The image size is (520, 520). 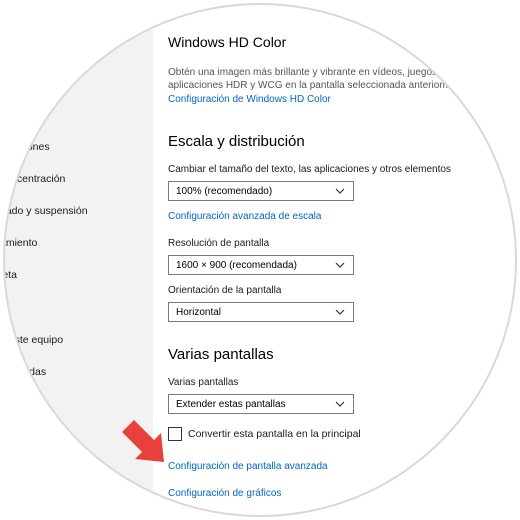 What do you see at coordinates (23, 372) in the screenshot?
I see `sidebar-item-experiencias-compartidas: mpartidas` at bounding box center [23, 372].